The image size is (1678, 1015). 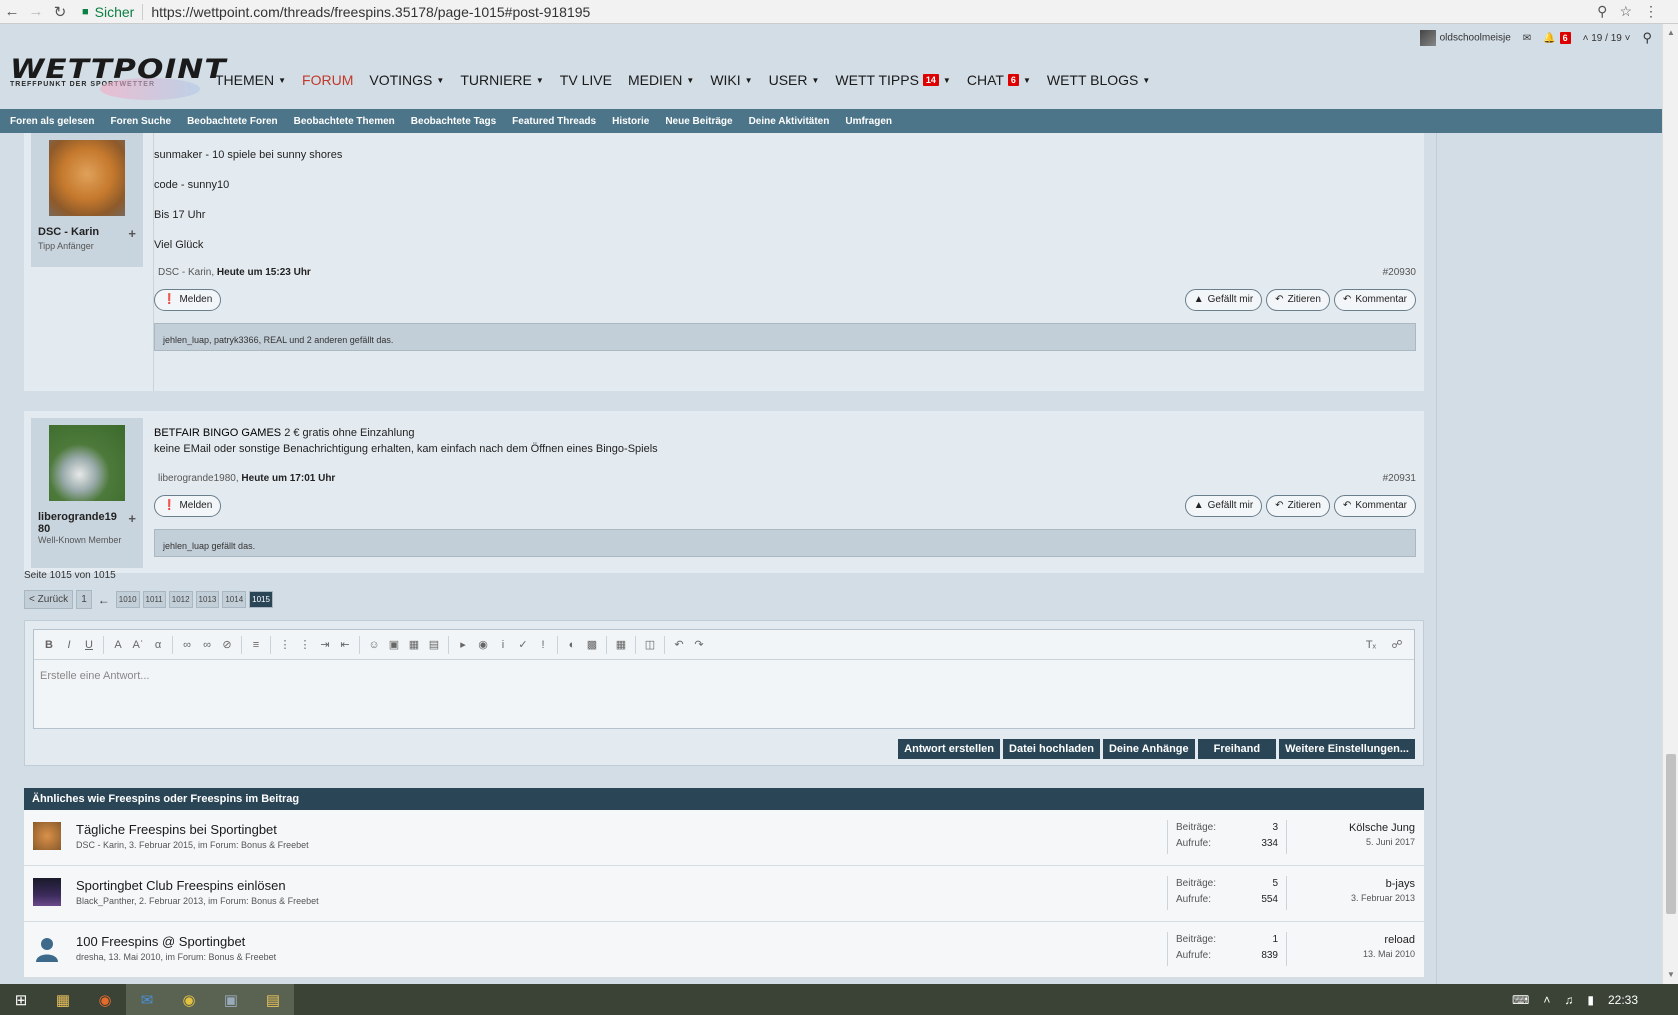 What do you see at coordinates (1223, 506) in the screenshot?
I see `like-button: ▲ Gefällt mir` at bounding box center [1223, 506].